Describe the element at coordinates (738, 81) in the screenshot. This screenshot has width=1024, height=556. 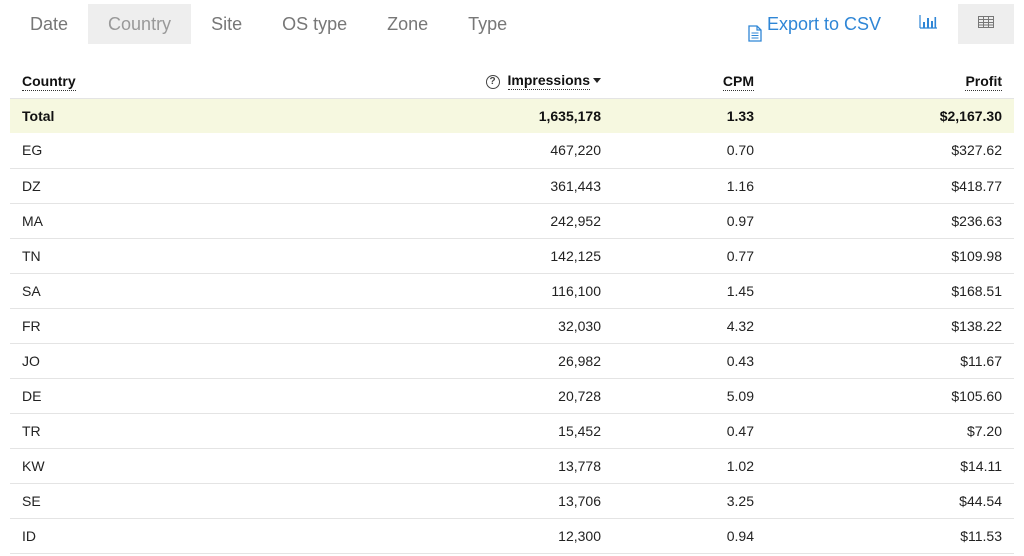
I see `cpm-header-label: CPM` at that location.